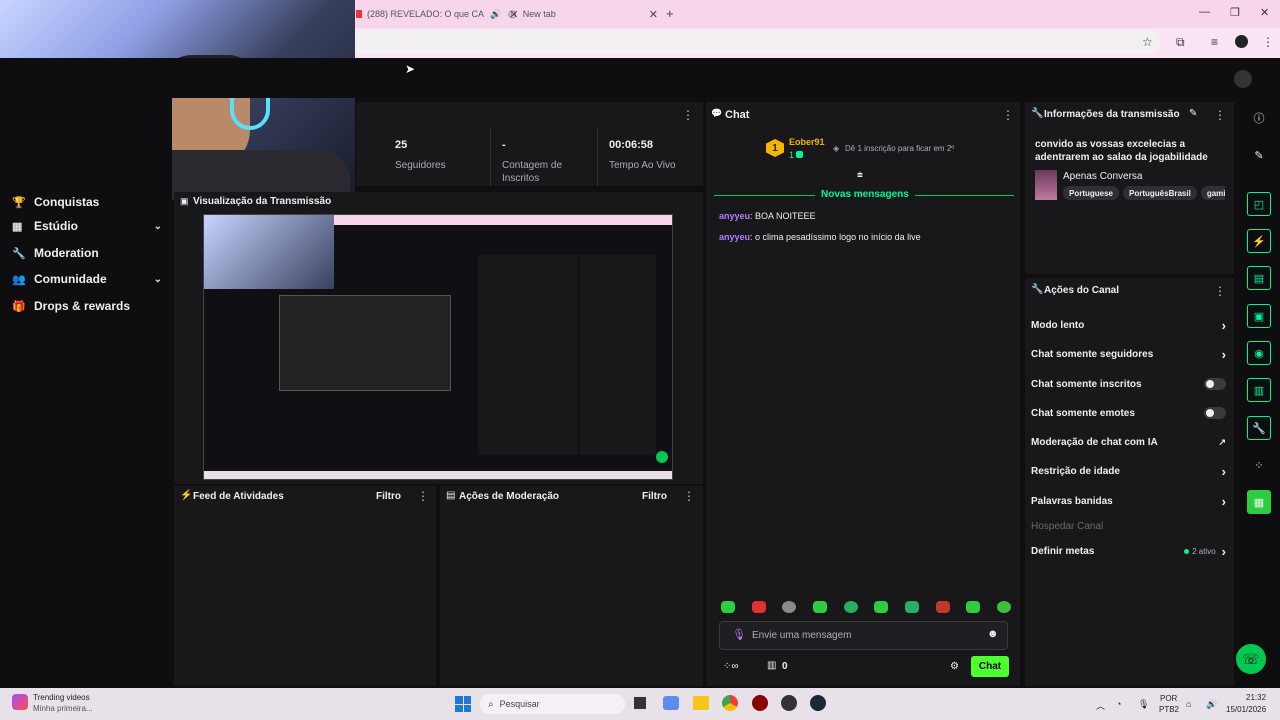  What do you see at coordinates (1264, 12) in the screenshot?
I see `close-window-icon: ✕` at bounding box center [1264, 12].